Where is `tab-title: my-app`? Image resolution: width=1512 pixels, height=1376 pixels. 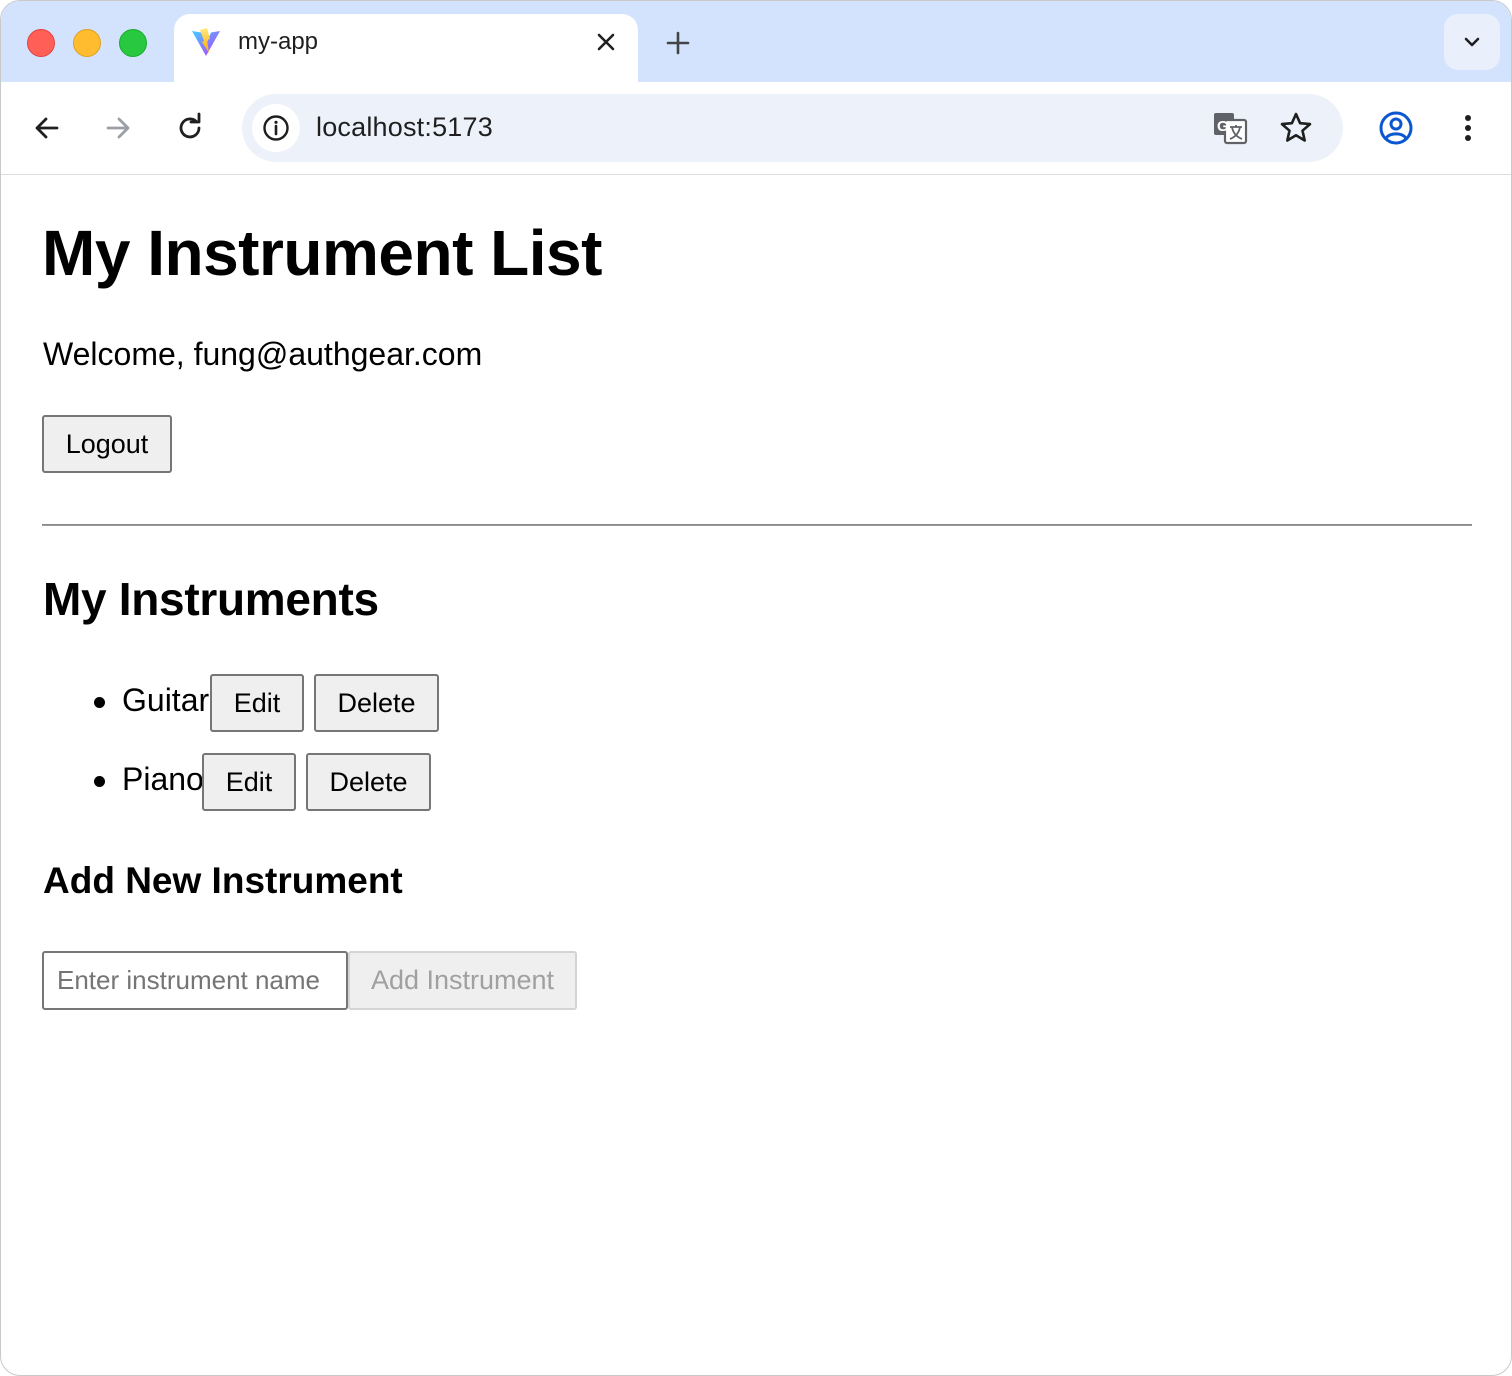 tab-title: my-app is located at coordinates (278, 41).